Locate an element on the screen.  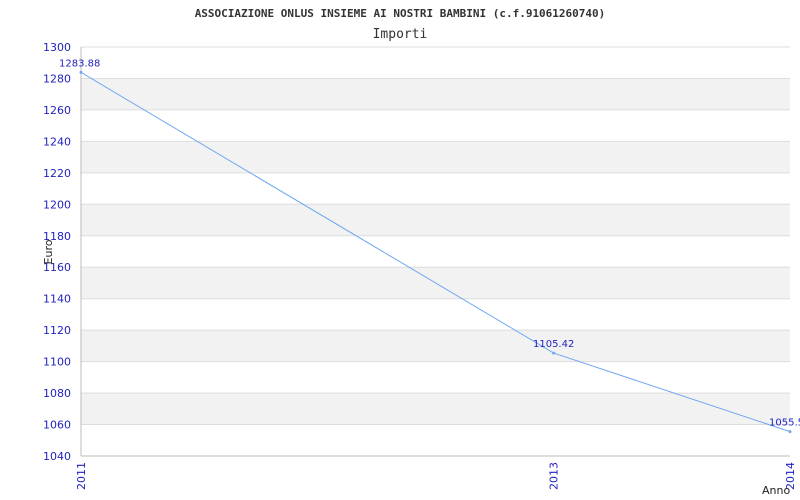
y-tick-label: 1200 is located at coordinates (57, 204).